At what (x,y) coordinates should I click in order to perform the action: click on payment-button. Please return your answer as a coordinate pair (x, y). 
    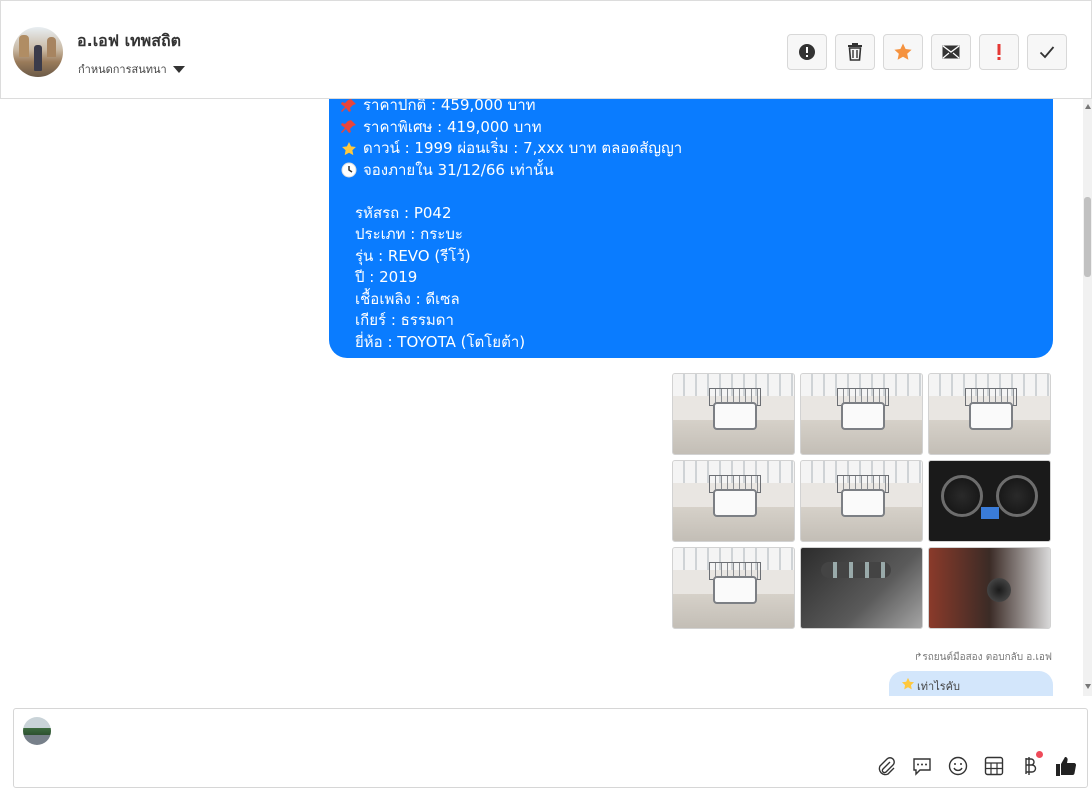
    Looking at the image, I should click on (1031, 764).